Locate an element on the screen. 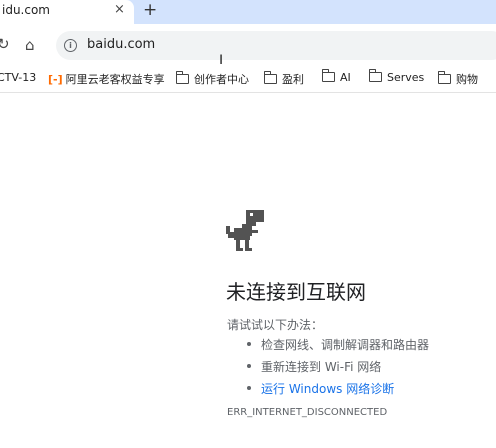 Image resolution: width=496 pixels, height=448 pixels. bookmark-label: Serves is located at coordinates (406, 77).